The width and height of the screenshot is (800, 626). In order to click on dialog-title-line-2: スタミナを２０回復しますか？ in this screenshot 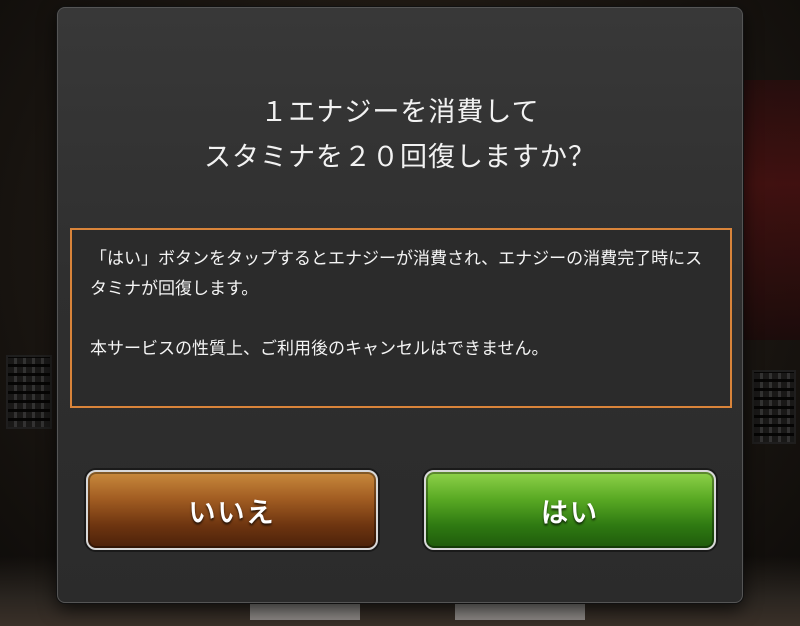, I will do `click(400, 157)`.